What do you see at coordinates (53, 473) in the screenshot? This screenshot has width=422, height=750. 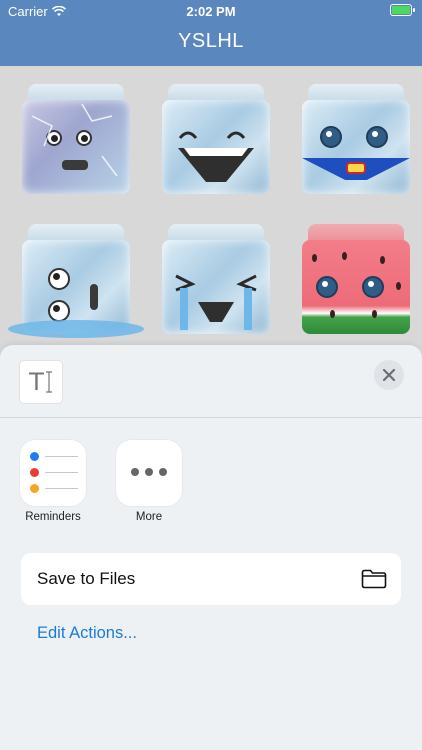 I see `reminders-icon` at bounding box center [53, 473].